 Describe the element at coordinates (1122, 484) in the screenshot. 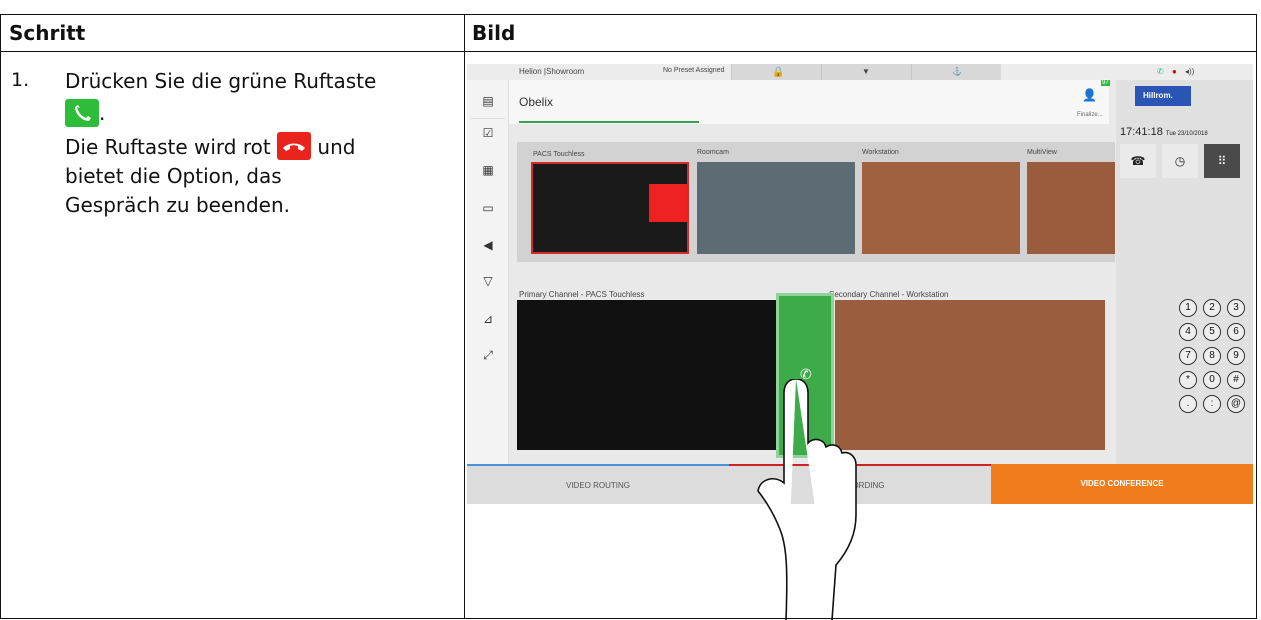

I see `tab-video-conference: VIDEO CONFERENCE` at that location.